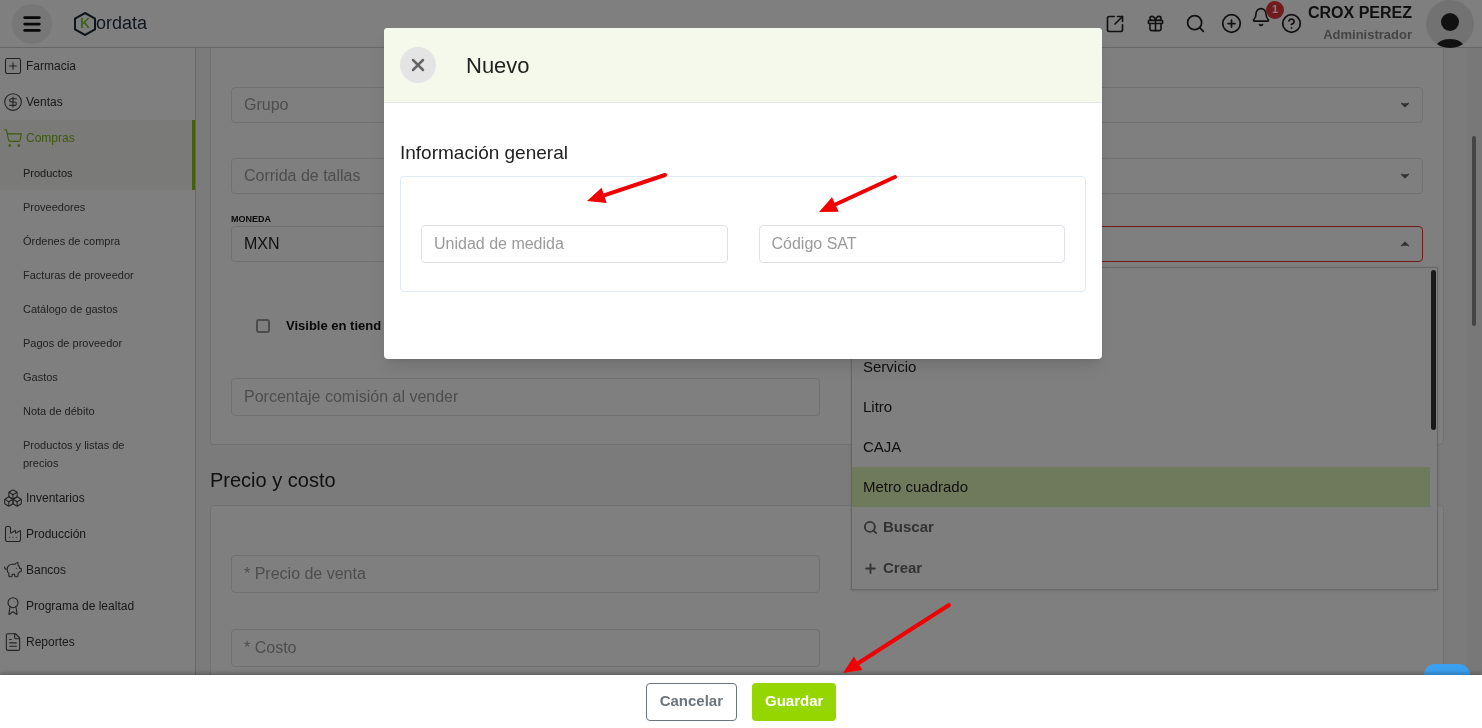  I want to click on dropdown-option: Metro cuadrado, so click(1141, 487).